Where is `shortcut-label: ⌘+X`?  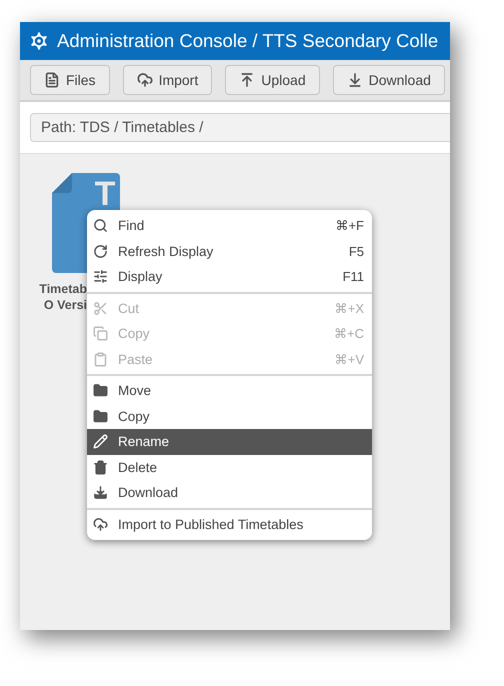
shortcut-label: ⌘+X is located at coordinates (349, 308).